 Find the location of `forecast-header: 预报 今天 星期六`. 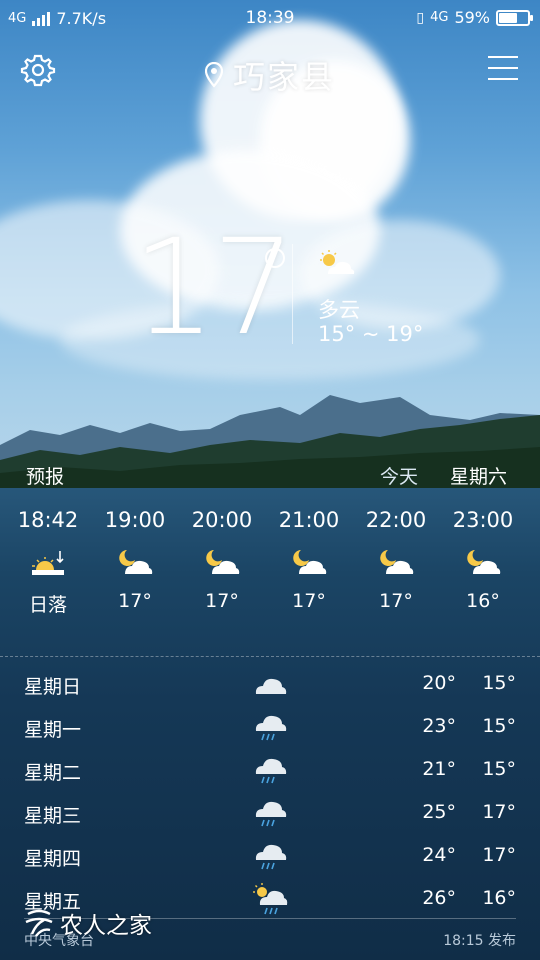

forecast-header: 预报 今天 星期六 is located at coordinates (270, 475).